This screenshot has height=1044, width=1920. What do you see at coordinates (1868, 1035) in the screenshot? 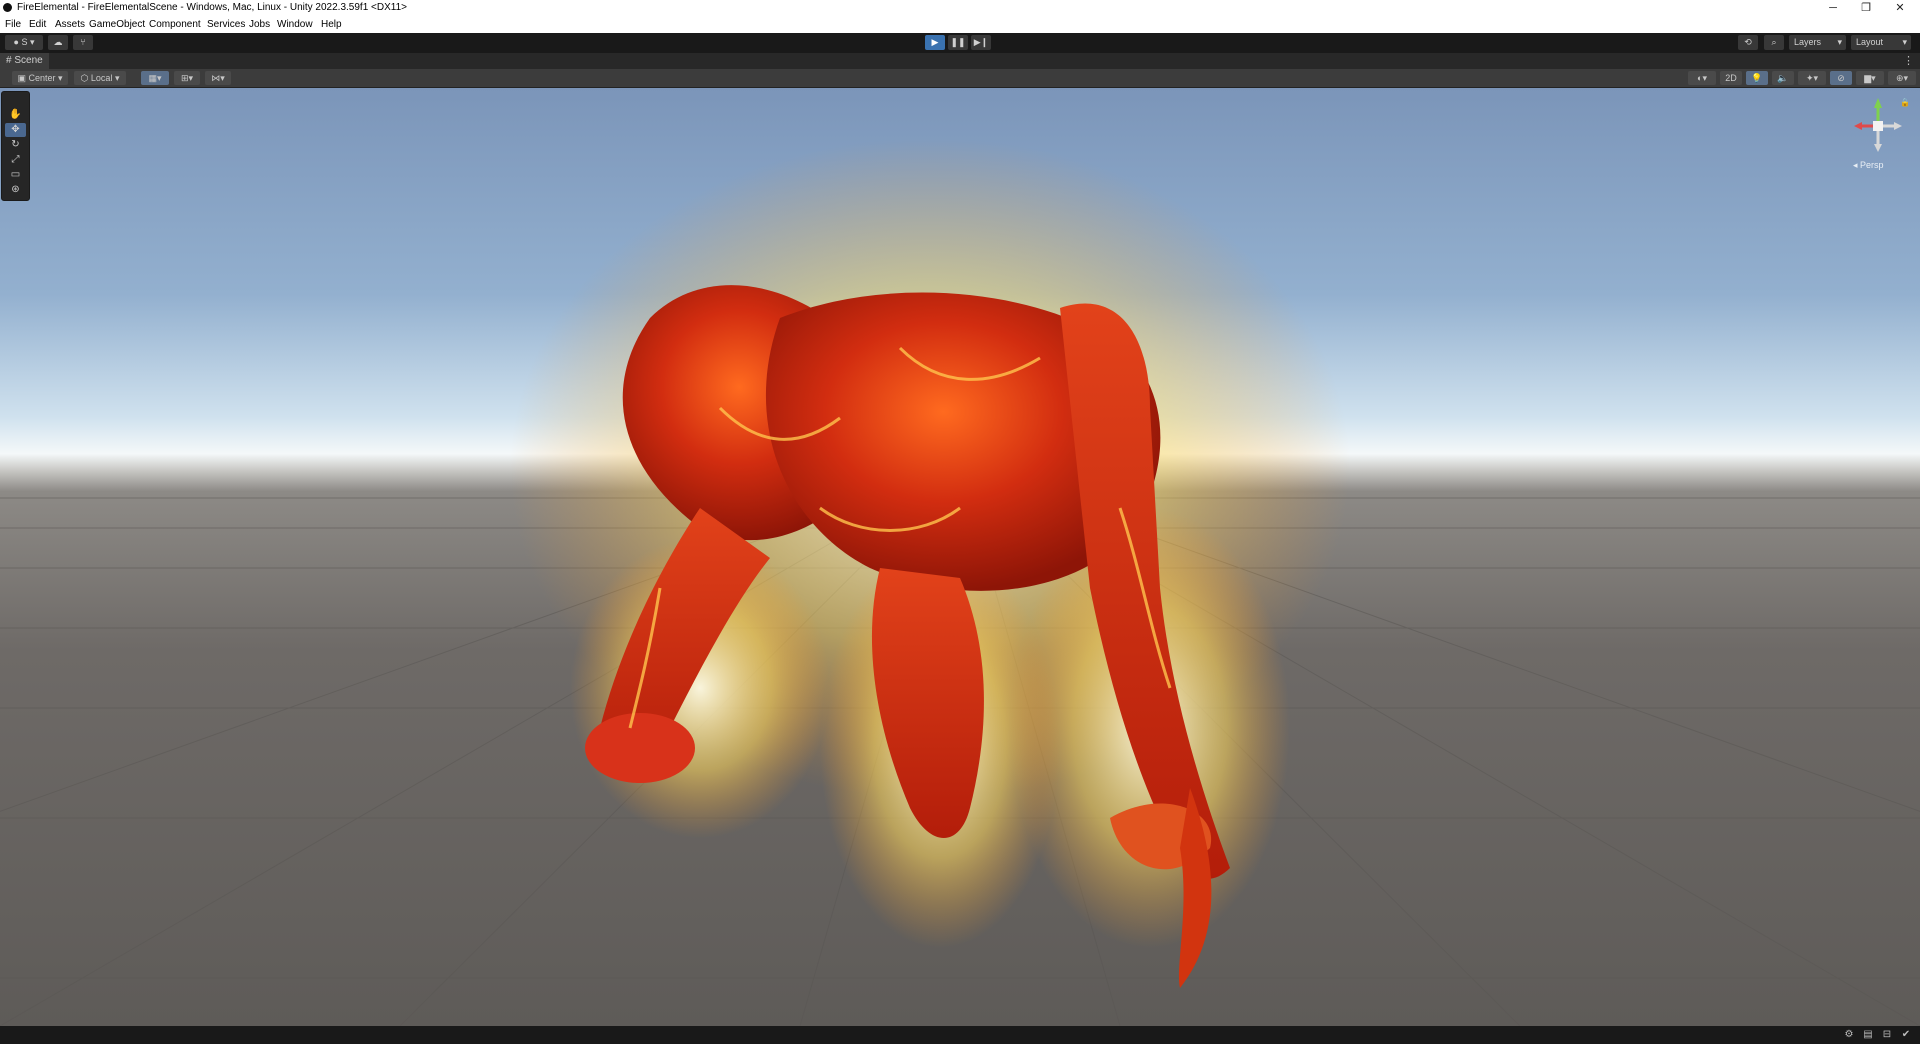
I see `collab-icon: ▤` at bounding box center [1868, 1035].